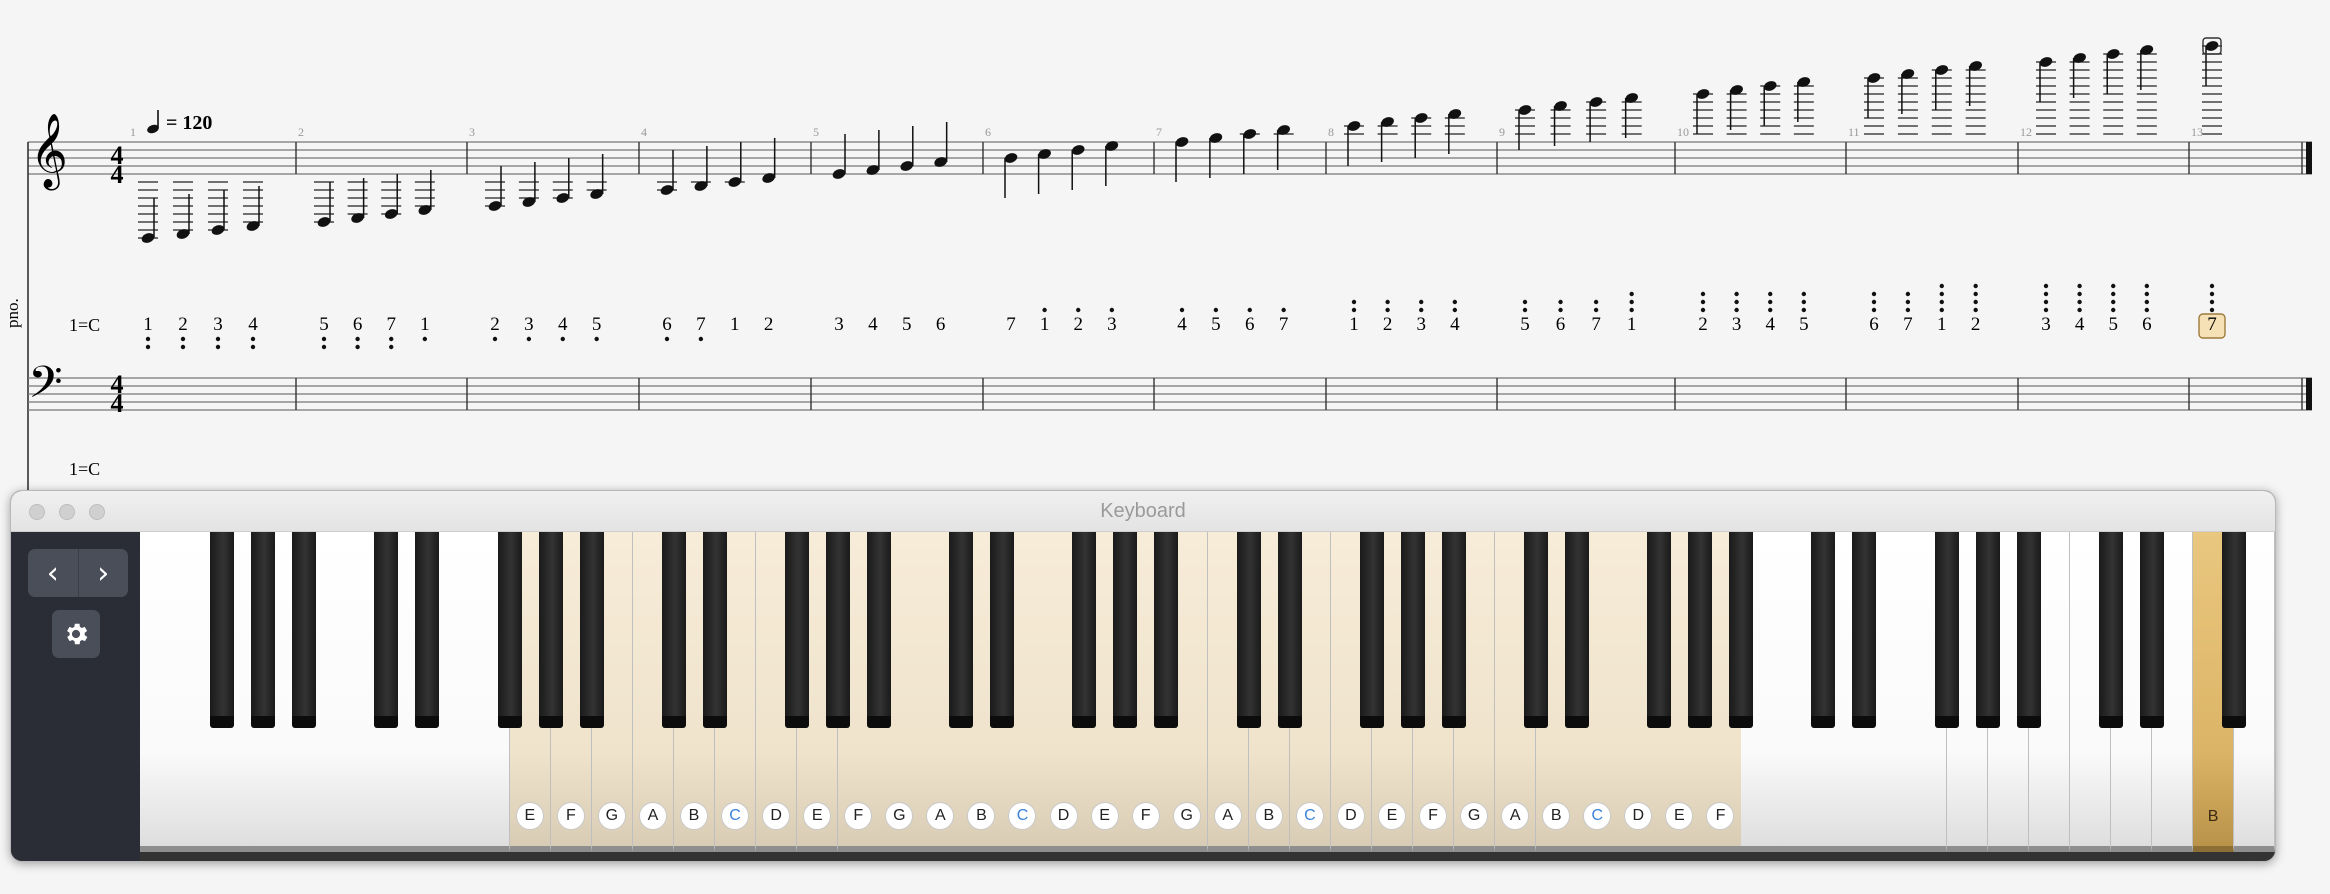 This screenshot has width=2330, height=894. I want to click on measure-number: 11, so click(1854, 132).